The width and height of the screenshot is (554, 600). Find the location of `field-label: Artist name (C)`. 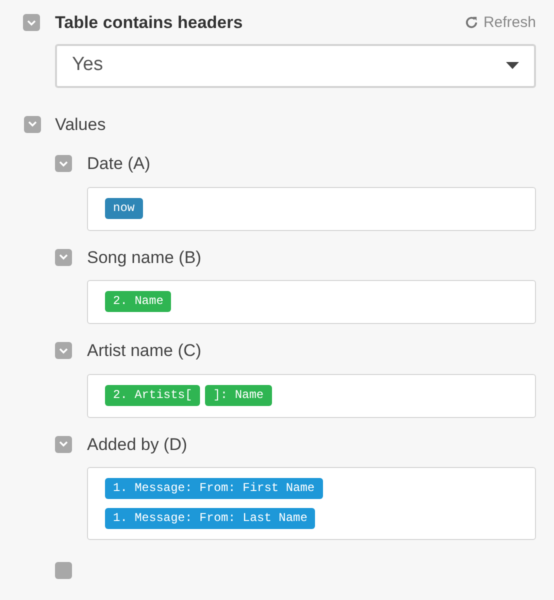

field-label: Artist name (C) is located at coordinates (144, 351).